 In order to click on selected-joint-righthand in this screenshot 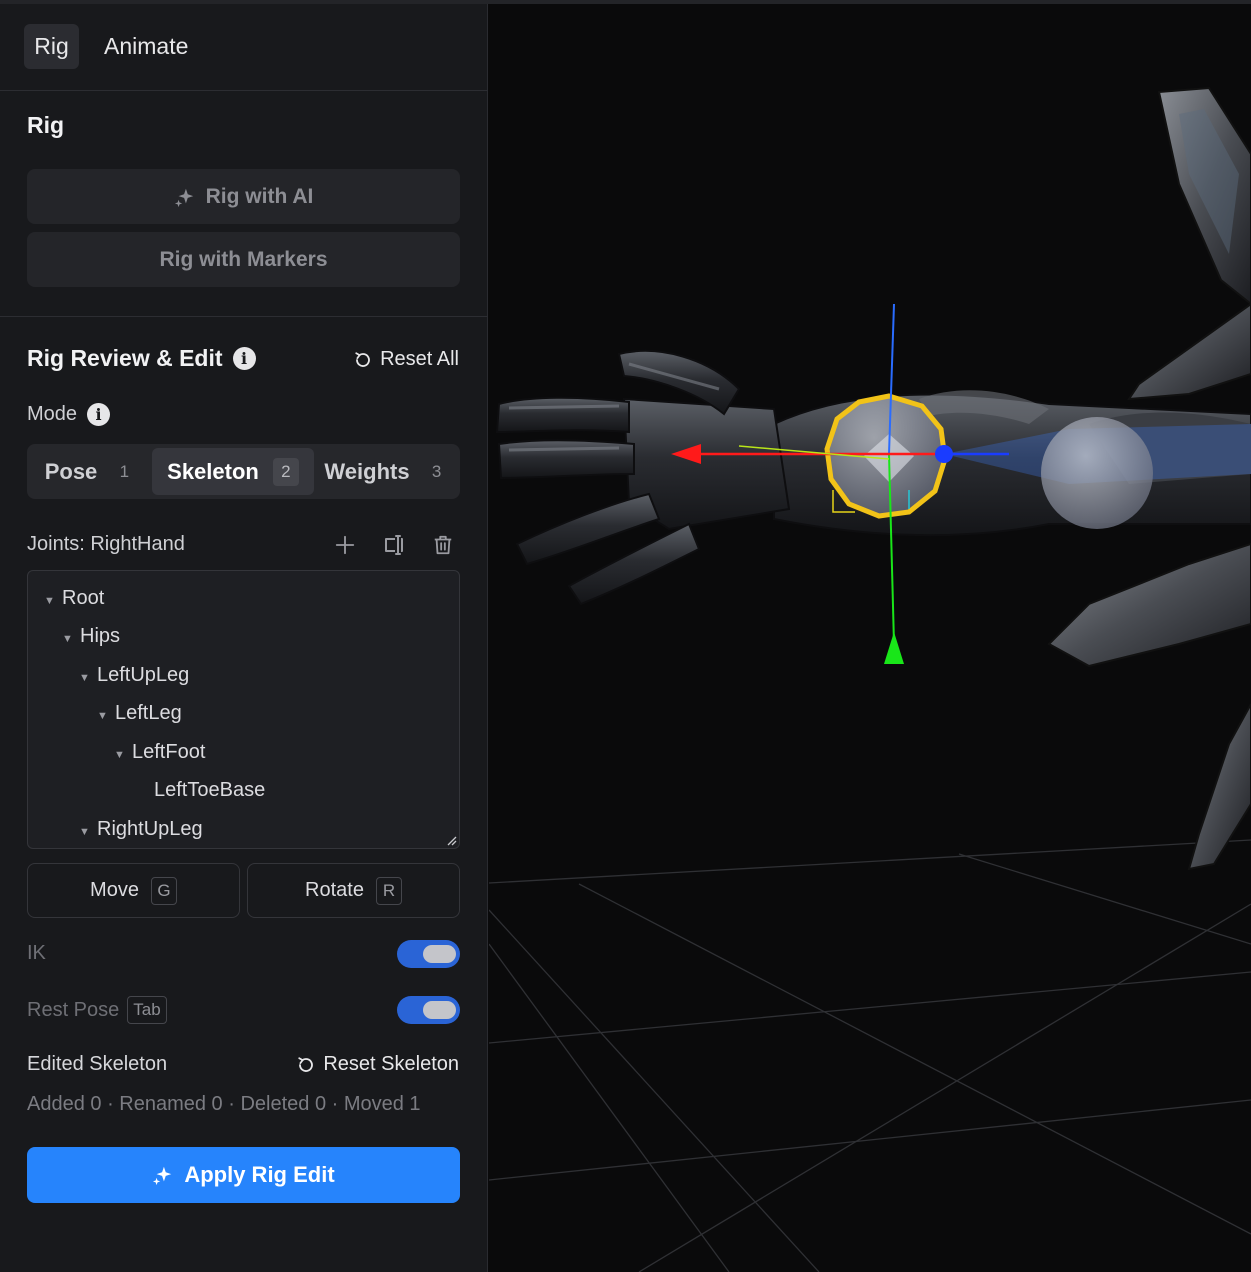, I will do `click(886, 456)`.